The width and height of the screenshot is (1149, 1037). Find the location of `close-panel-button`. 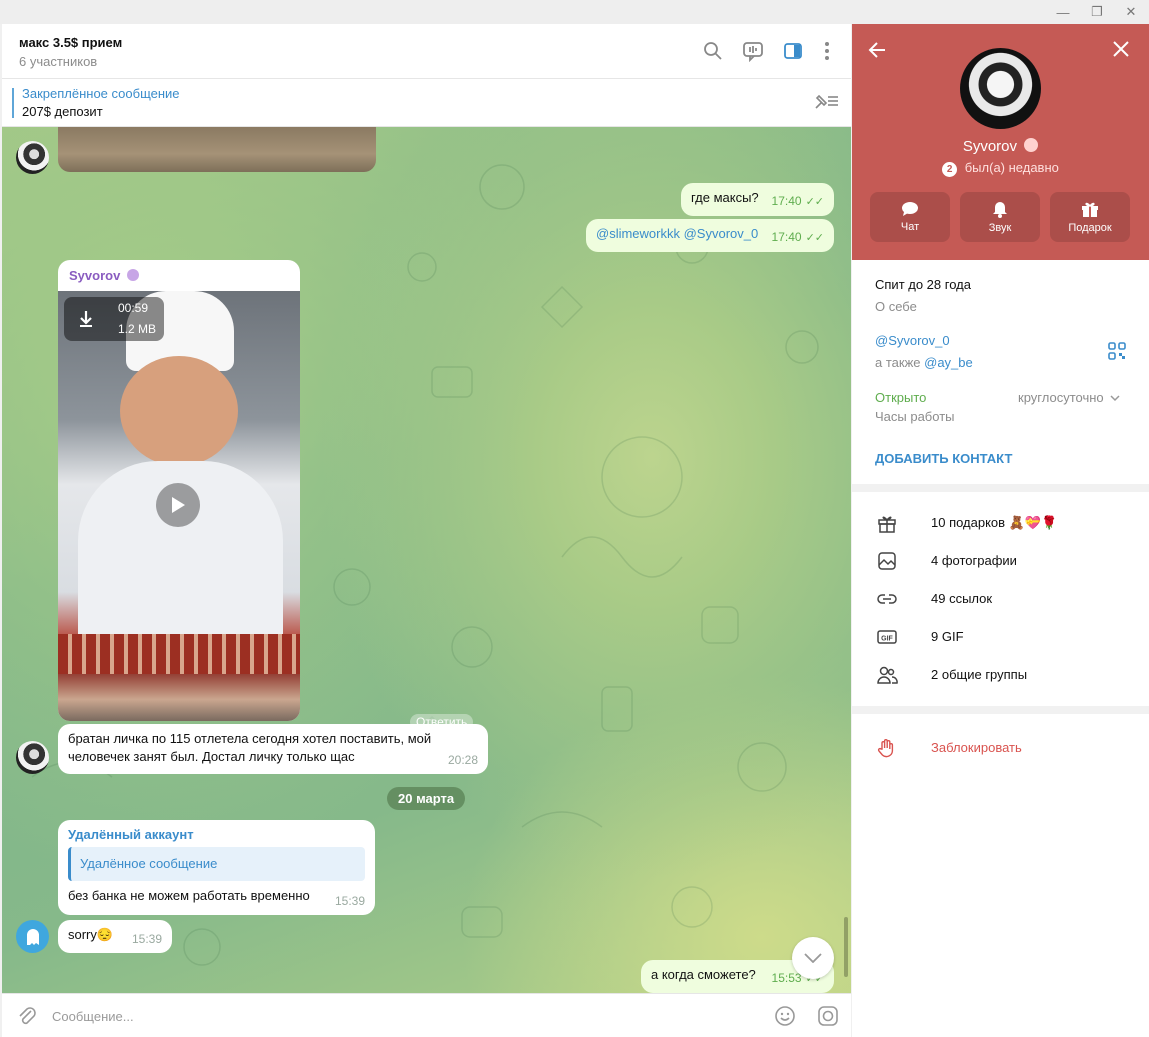

close-panel-button is located at coordinates (1124, 52).